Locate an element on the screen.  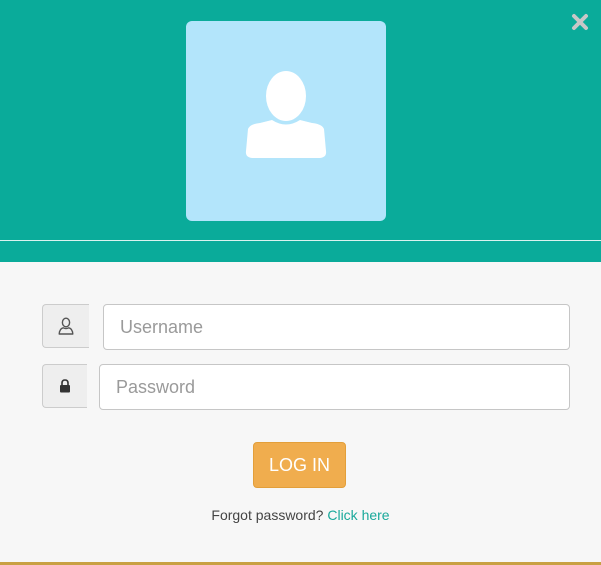
forgot-password-text: Forgot password? is located at coordinates (267, 515).